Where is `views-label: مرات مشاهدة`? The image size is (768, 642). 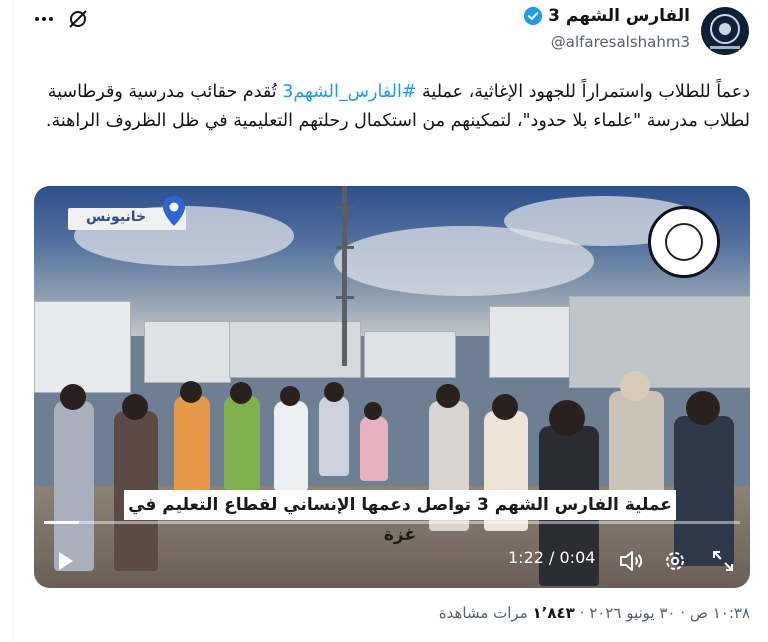
views-label: مرات مشاهدة is located at coordinates (483, 613).